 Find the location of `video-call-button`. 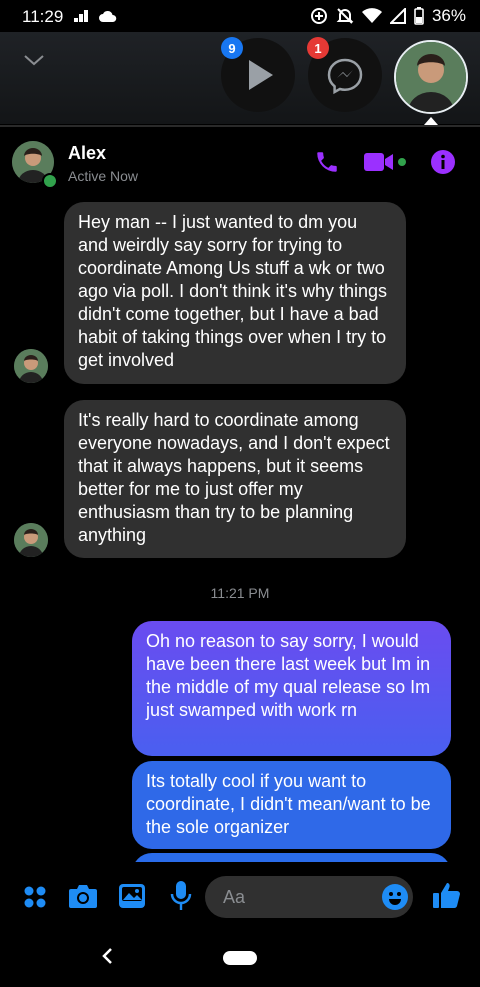

video-call-button is located at coordinates (385, 162).